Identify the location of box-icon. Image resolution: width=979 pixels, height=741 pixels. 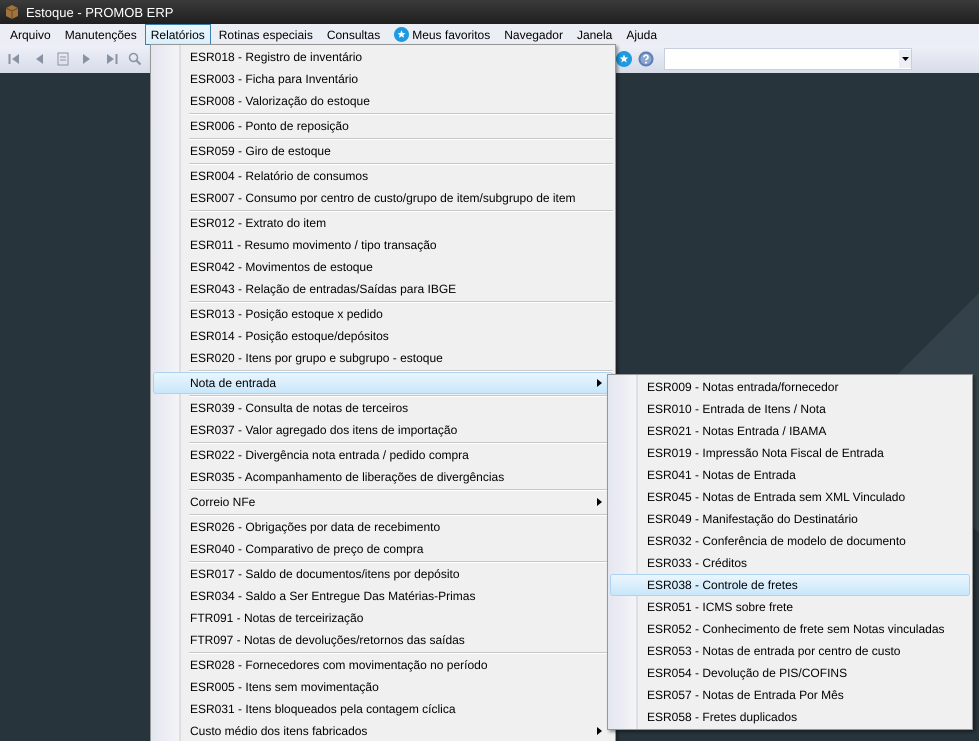
(12, 12).